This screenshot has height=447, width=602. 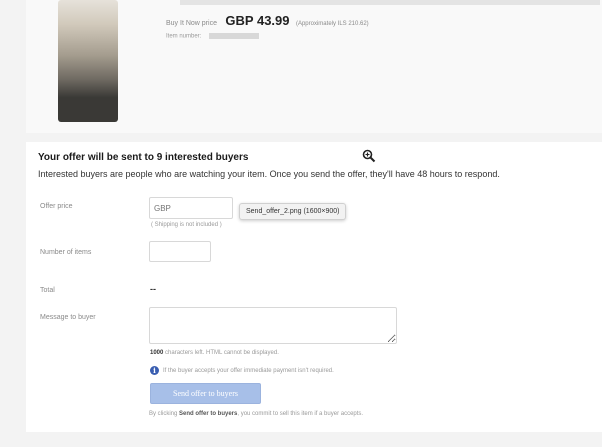 What do you see at coordinates (257, 20) in the screenshot?
I see `price-value: GBP 43.99` at bounding box center [257, 20].